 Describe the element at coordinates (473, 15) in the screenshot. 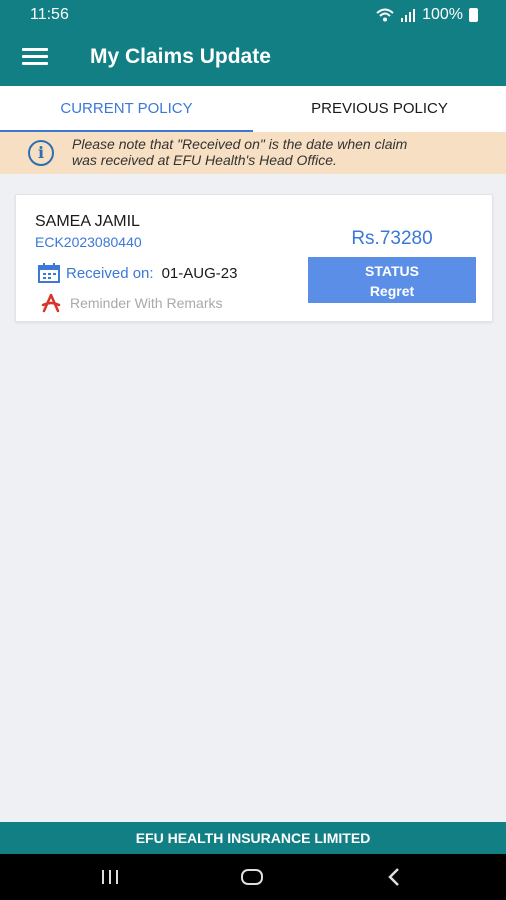

I see `battery-icon` at that location.